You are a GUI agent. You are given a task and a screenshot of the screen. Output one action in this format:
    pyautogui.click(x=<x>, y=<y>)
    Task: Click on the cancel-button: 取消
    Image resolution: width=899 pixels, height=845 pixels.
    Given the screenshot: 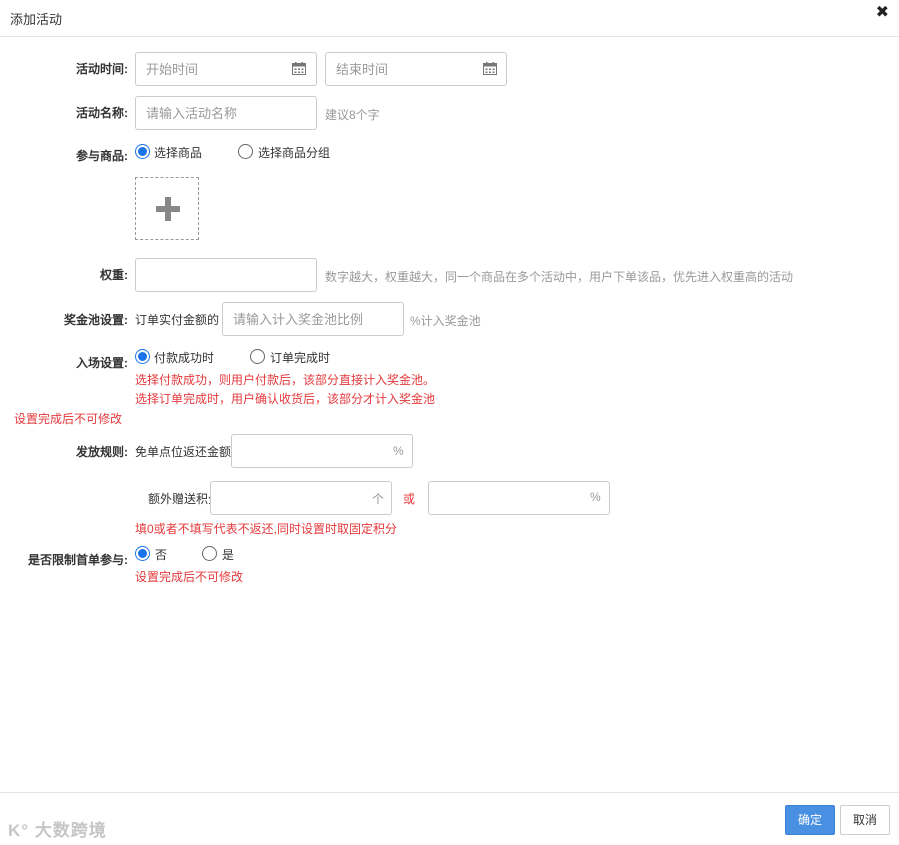 What is the action you would take?
    pyautogui.click(x=865, y=820)
    